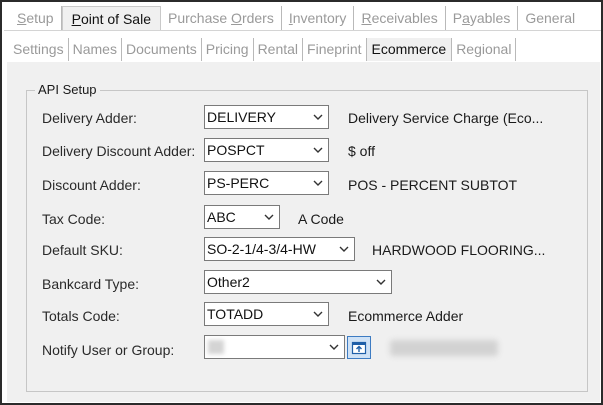 The width and height of the screenshot is (603, 405). Describe the element at coordinates (484, 49) in the screenshot. I see `subtab-regional: Regional` at that location.